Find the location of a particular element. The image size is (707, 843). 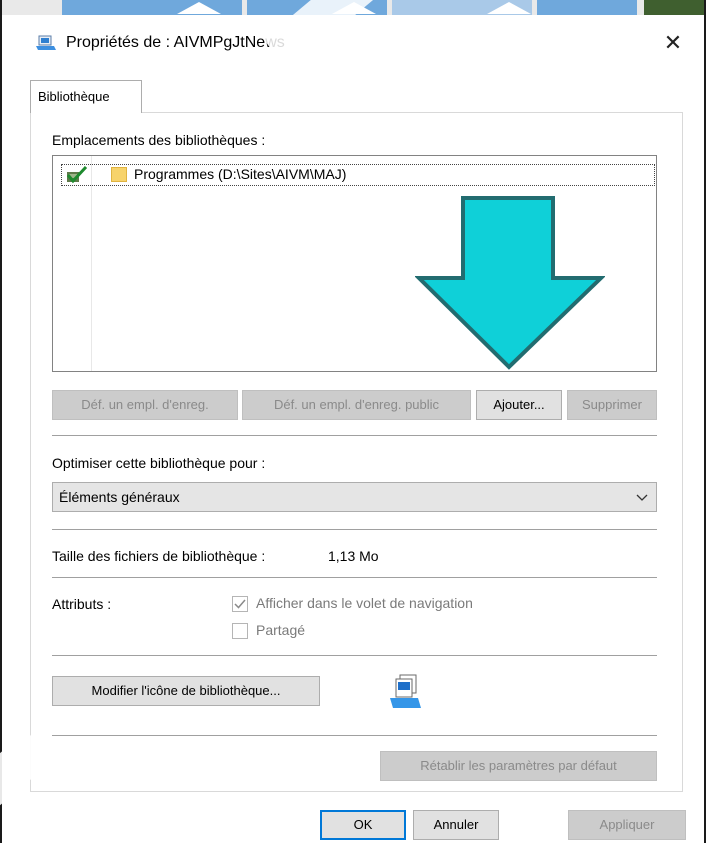

set-save-location-button: Déf. un empl. d'enreg. is located at coordinates (145, 405).